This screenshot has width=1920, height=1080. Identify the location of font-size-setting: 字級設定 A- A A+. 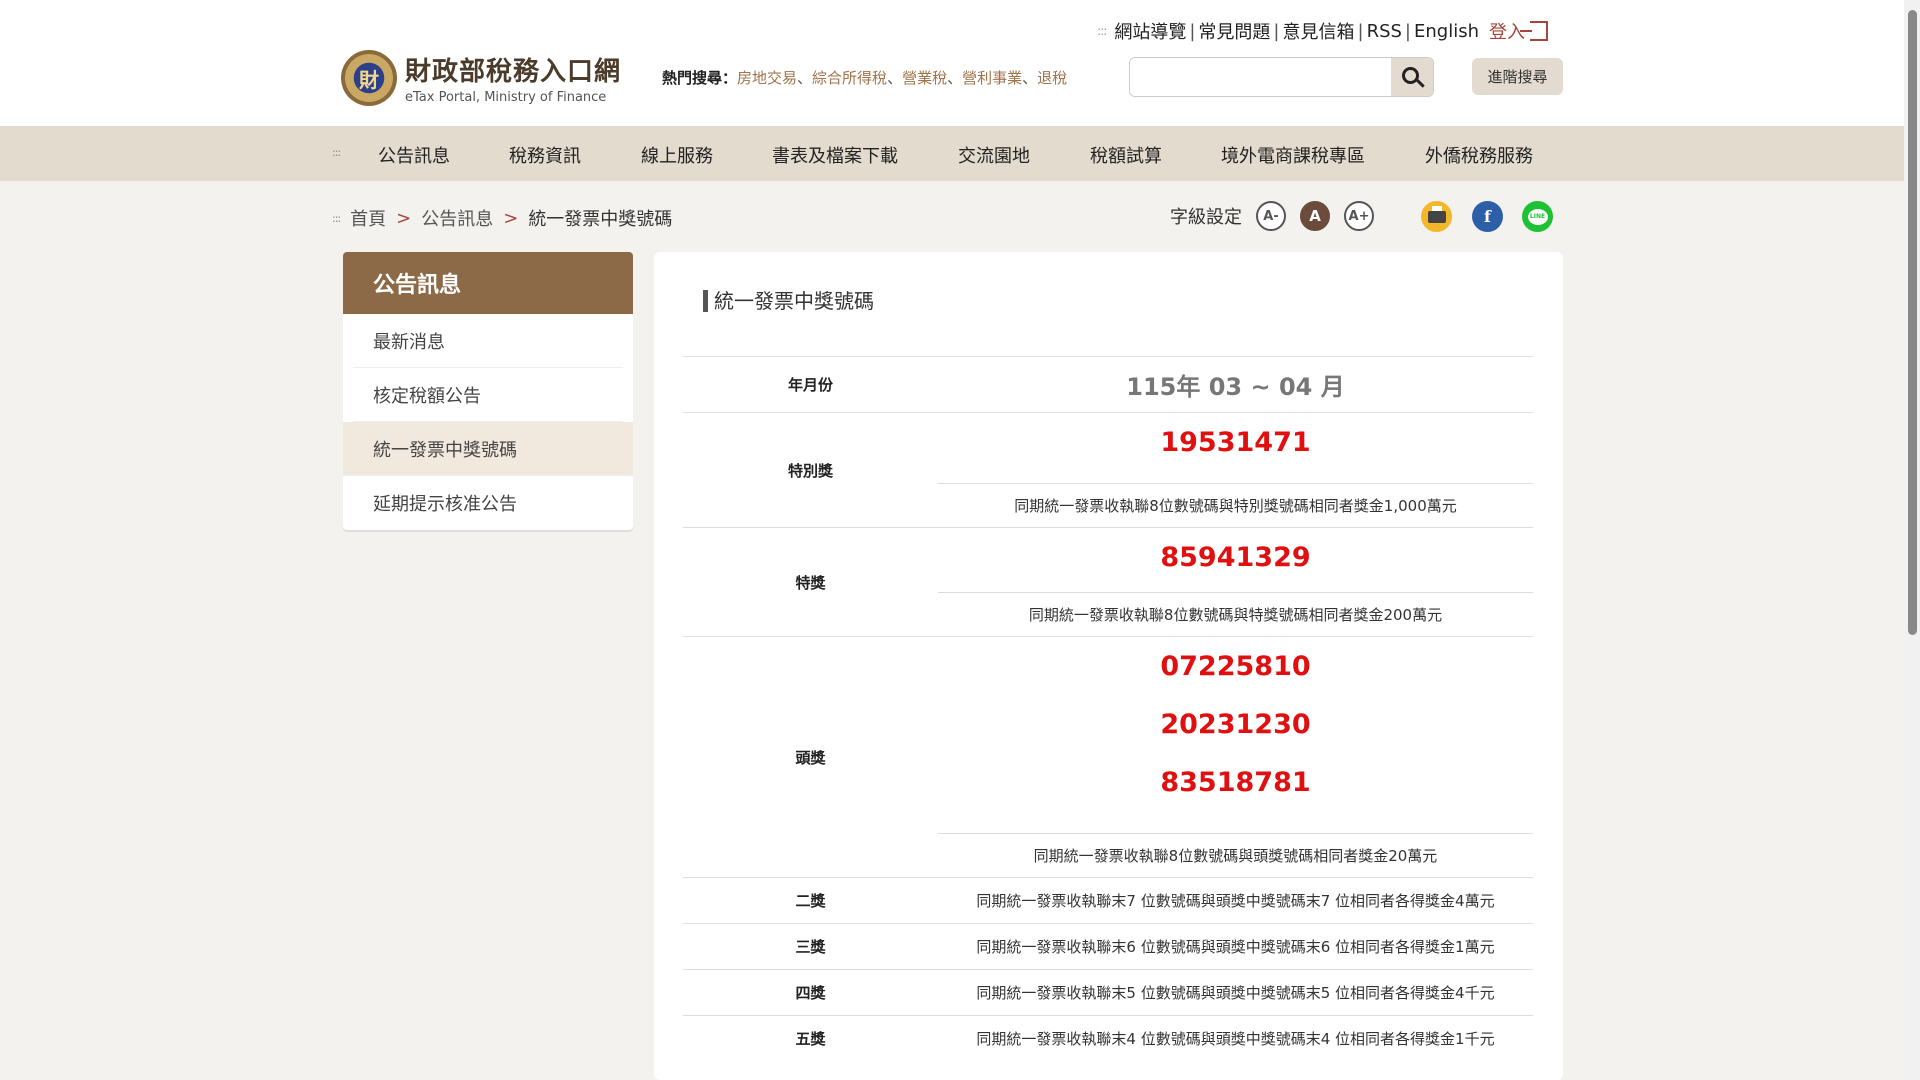
(1272, 216).